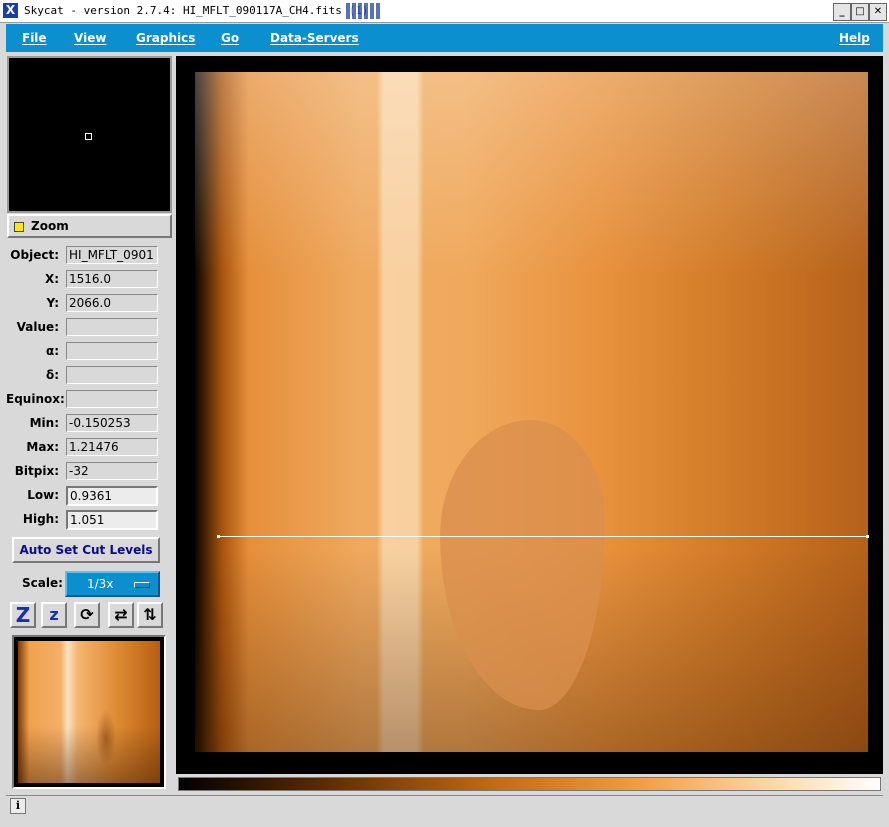 The height and width of the screenshot is (827, 889). What do you see at coordinates (52, 303) in the screenshot?
I see `y-label: Y:` at bounding box center [52, 303].